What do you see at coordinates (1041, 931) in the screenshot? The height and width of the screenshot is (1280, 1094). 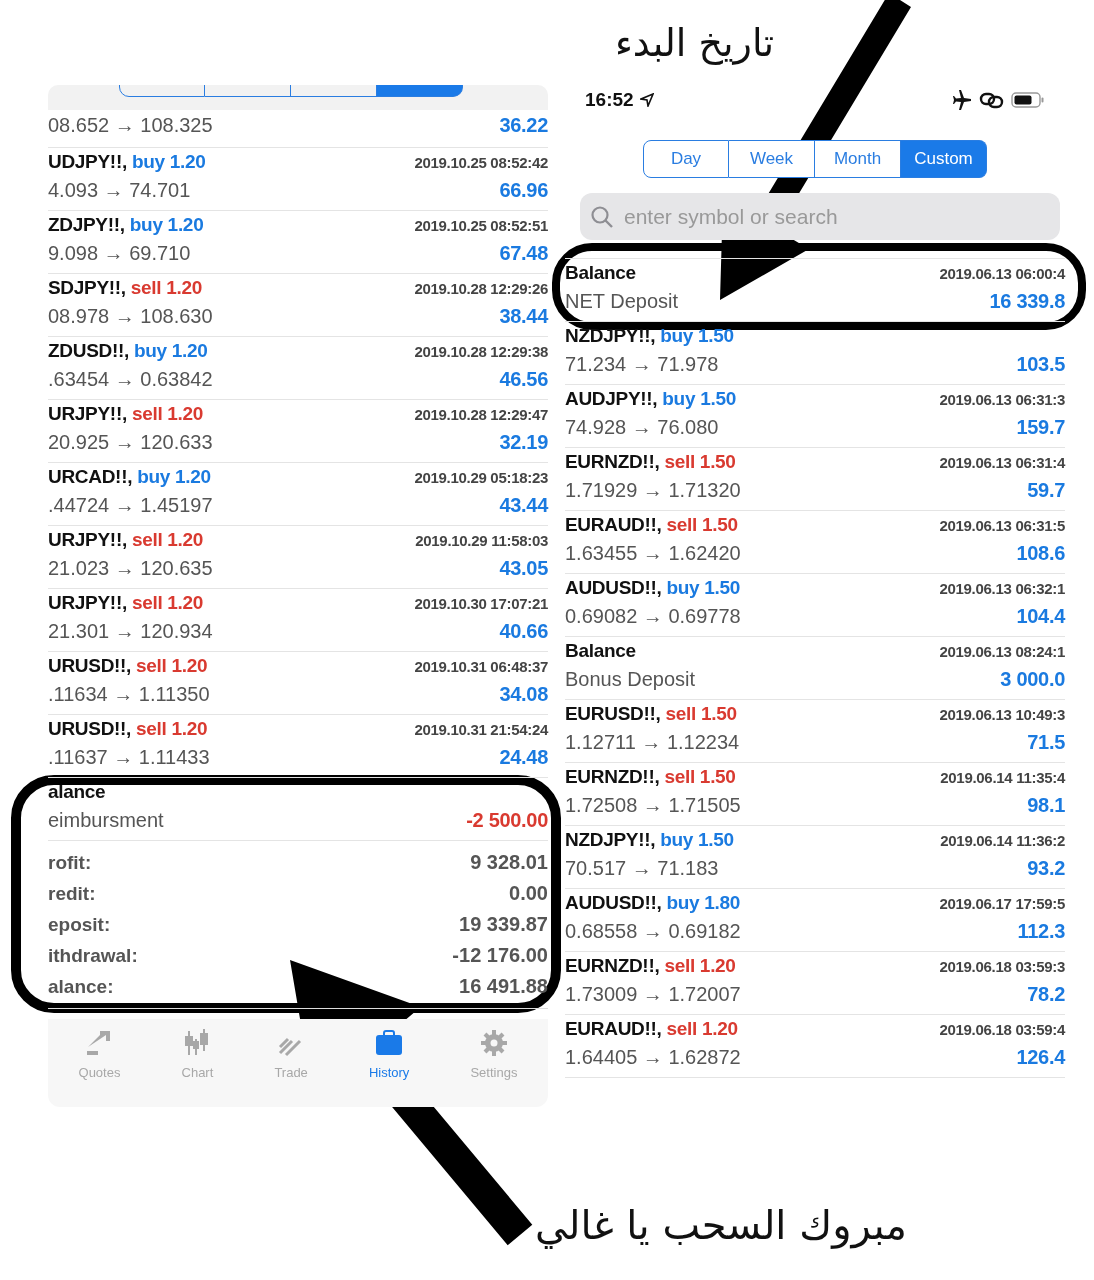 I see `profit-value: 112.3` at bounding box center [1041, 931].